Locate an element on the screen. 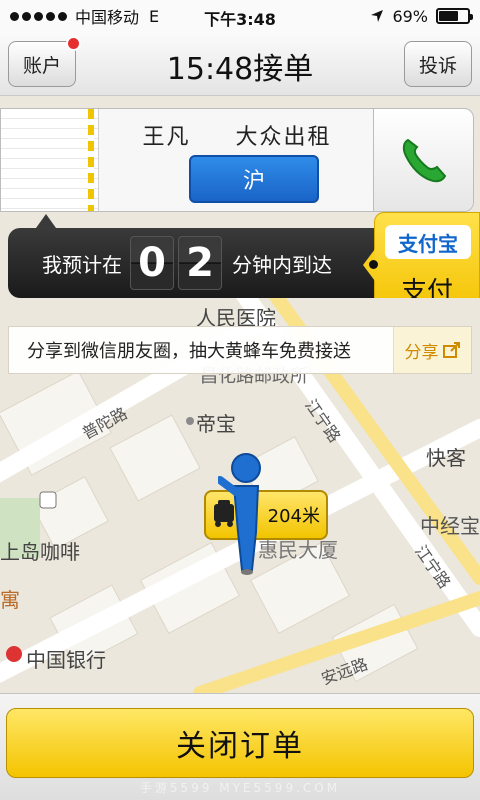  map-label-dibao: 帝宝 is located at coordinates (216, 424).